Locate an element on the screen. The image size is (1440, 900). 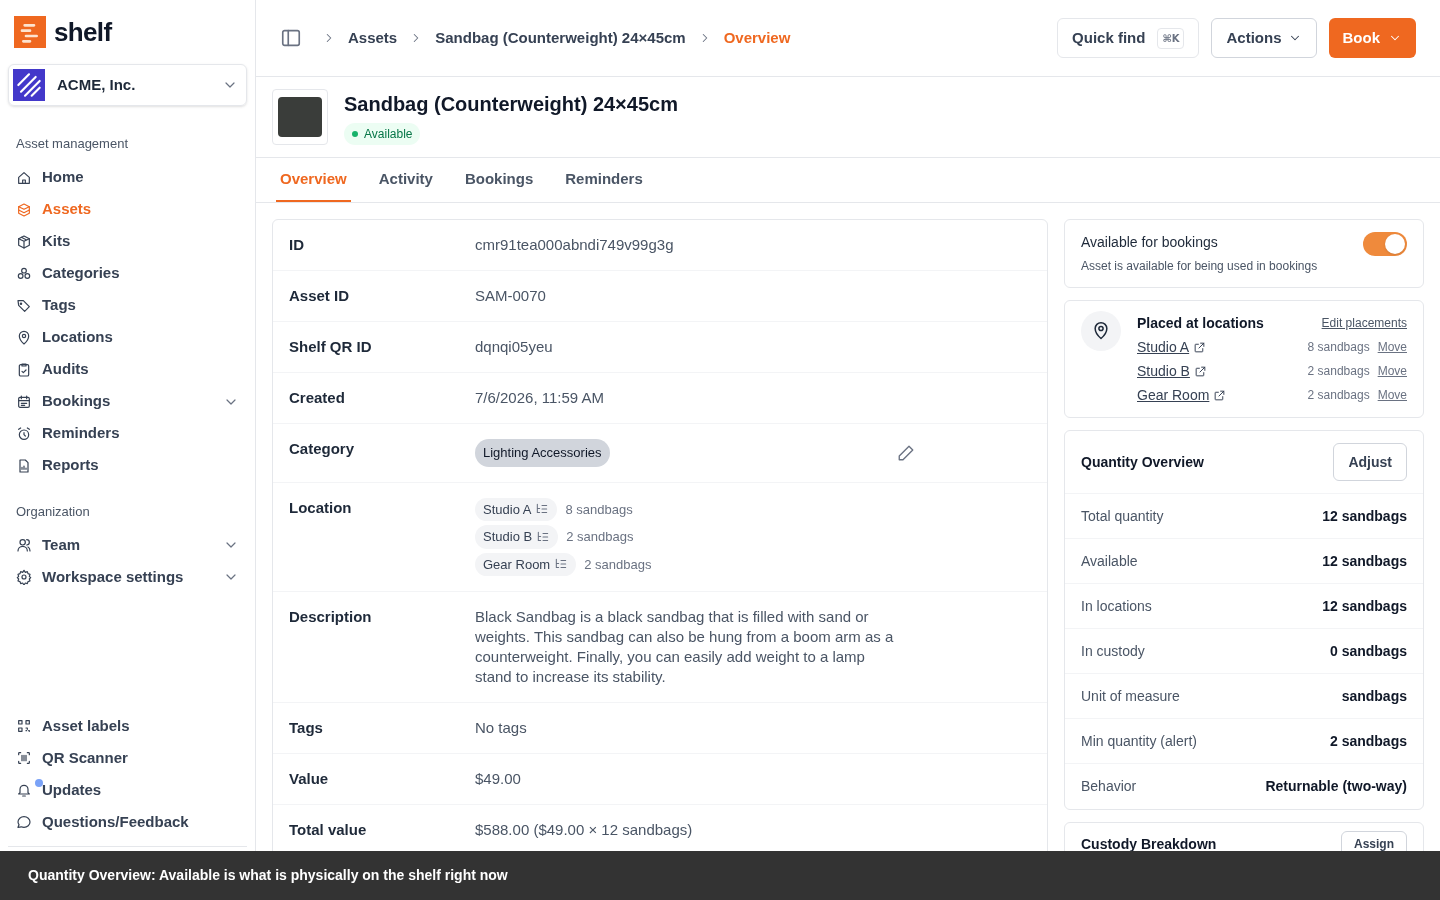
photo-placeholder is located at coordinates (300, 117).